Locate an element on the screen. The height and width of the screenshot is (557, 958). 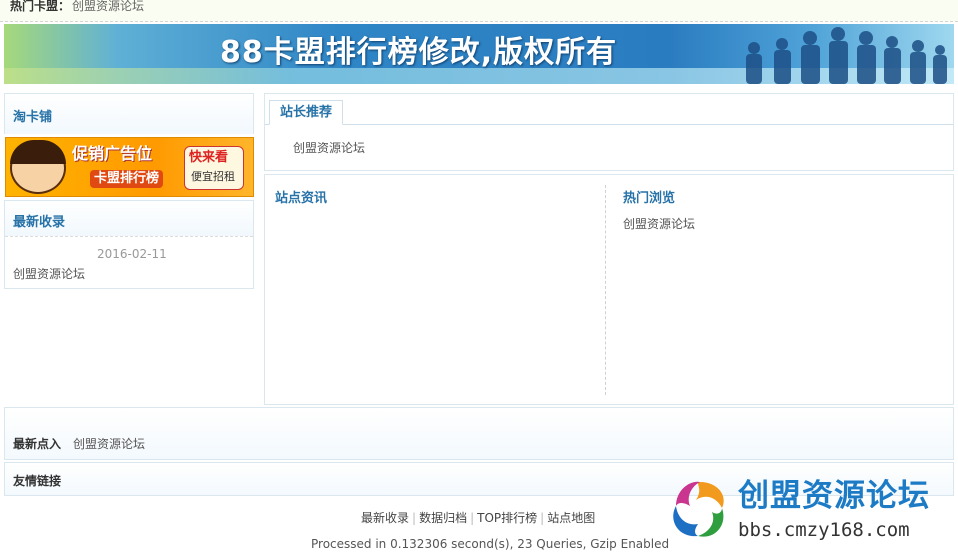
column-divider is located at coordinates (605, 290).